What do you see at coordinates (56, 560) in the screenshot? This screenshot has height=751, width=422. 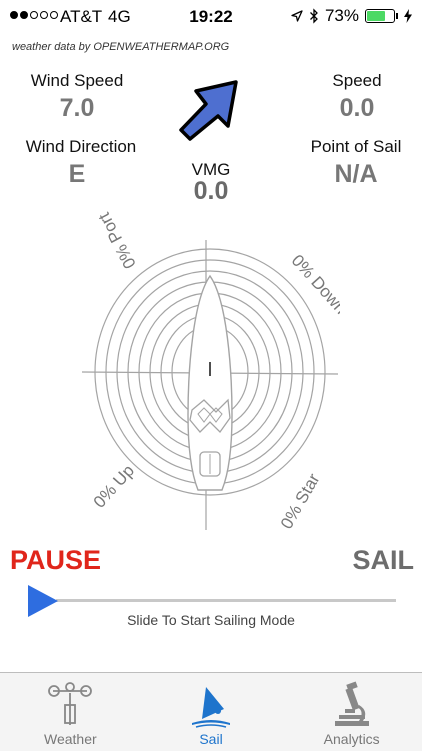 I see `pause-label: PAUSE` at bounding box center [56, 560].